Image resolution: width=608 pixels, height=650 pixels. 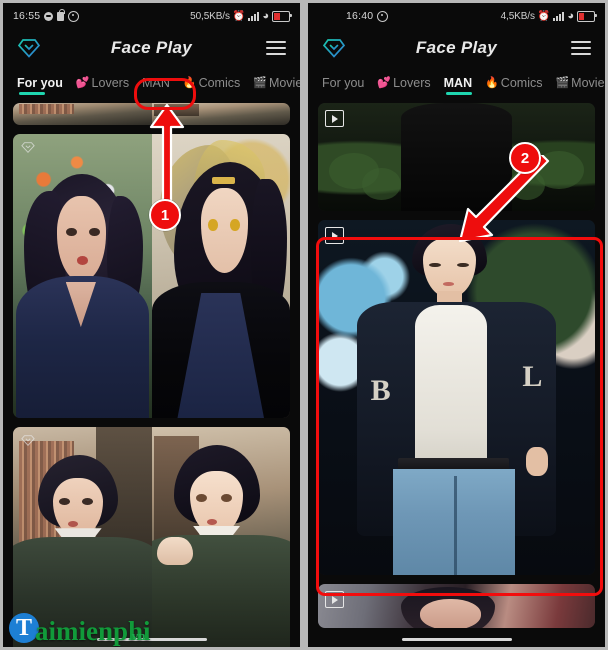 I want to click on play-icon, so click(x=334, y=118).